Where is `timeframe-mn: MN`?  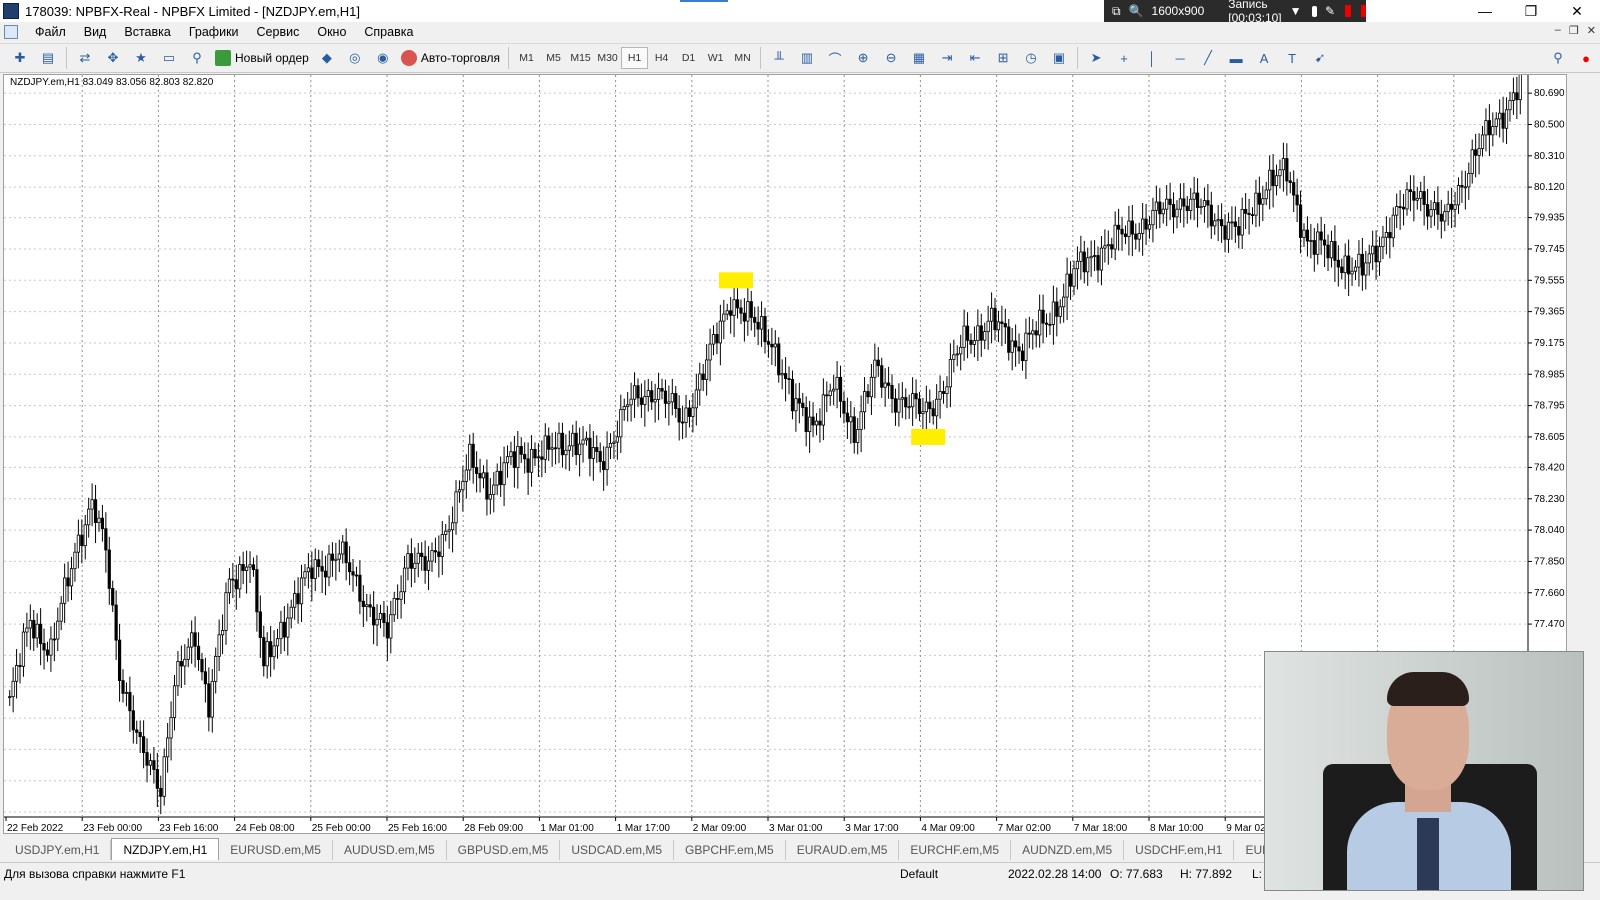
timeframe-mn: MN is located at coordinates (742, 58).